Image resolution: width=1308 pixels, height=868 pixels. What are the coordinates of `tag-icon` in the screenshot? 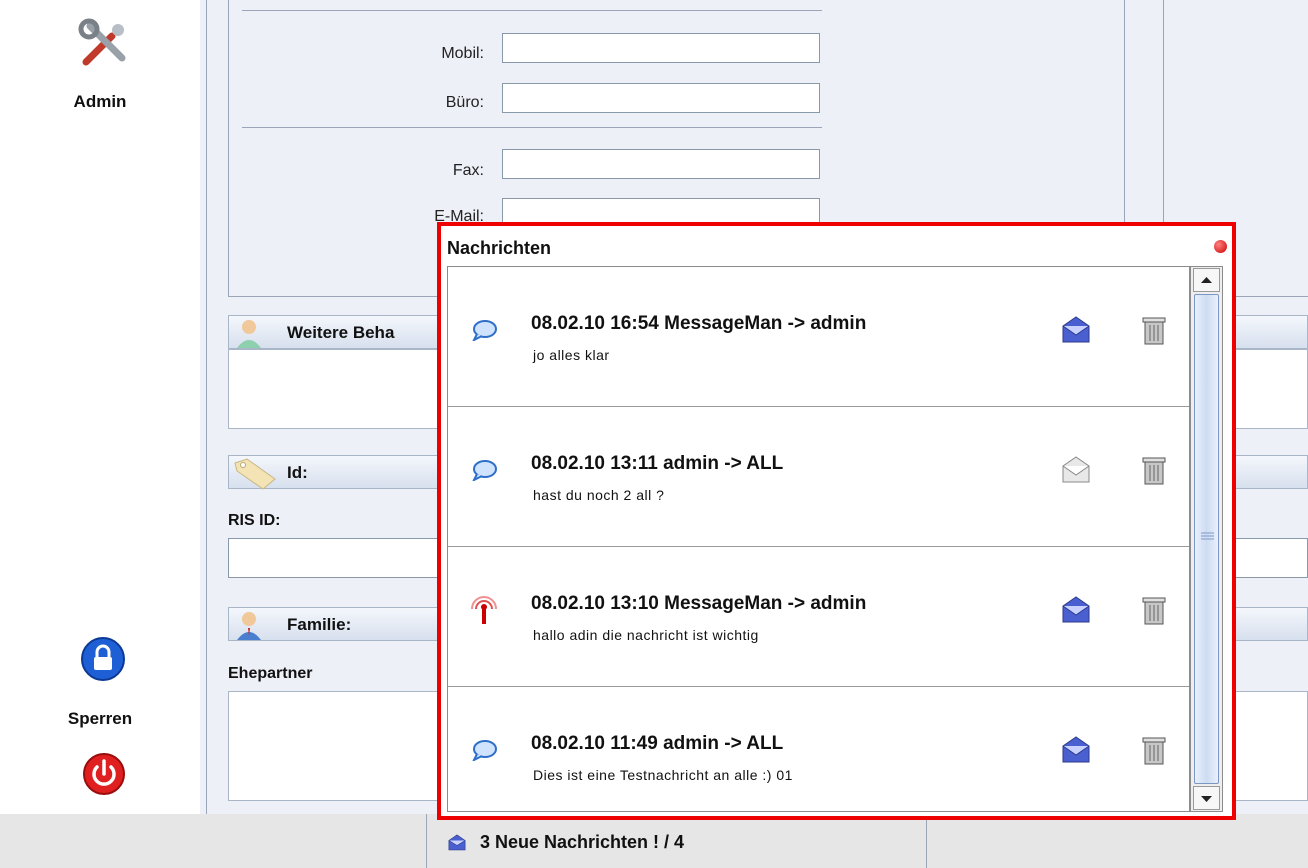 It's located at (254, 473).